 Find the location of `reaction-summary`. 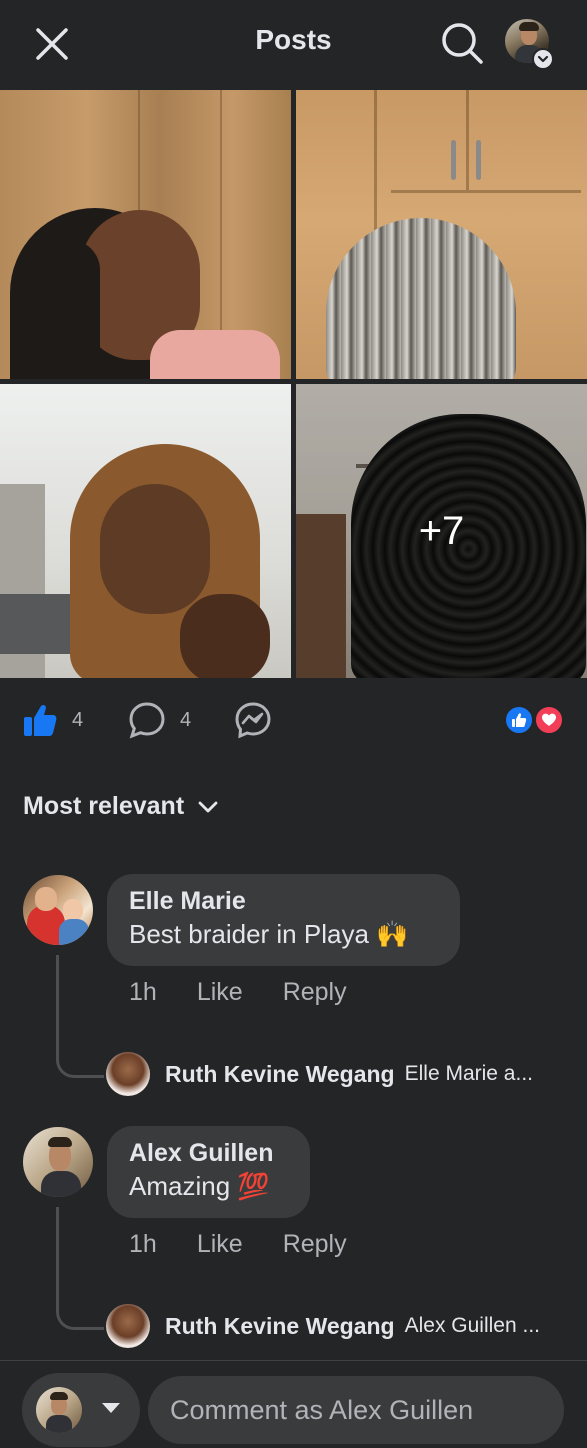

reaction-summary is located at coordinates (536, 720).